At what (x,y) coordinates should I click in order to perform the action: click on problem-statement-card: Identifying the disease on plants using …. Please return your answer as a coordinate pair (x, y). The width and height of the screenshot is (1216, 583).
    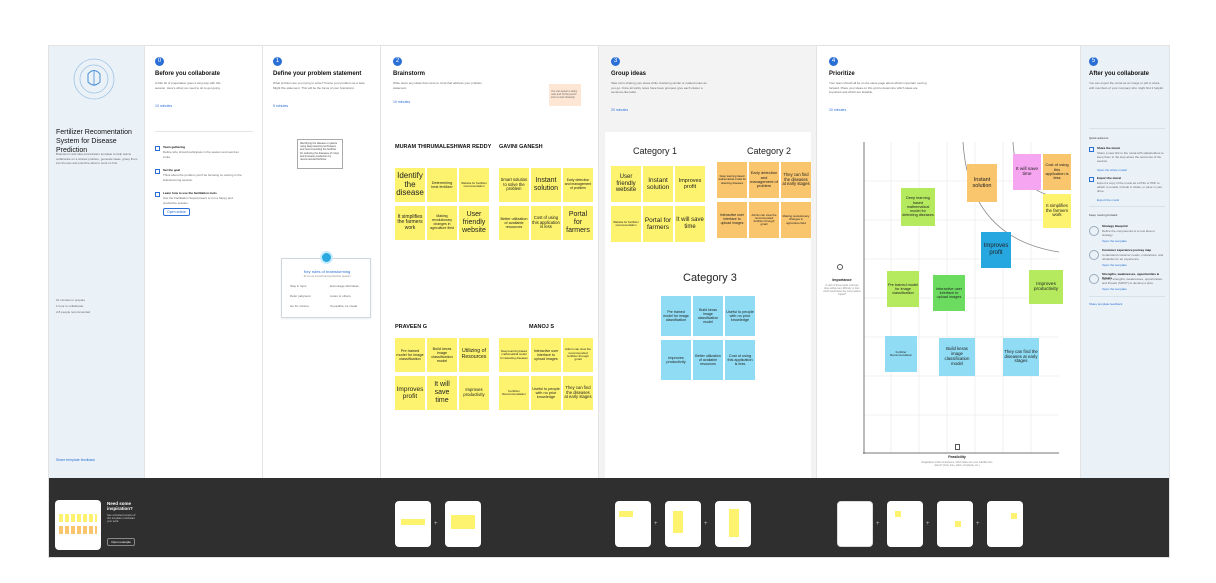
    Looking at the image, I should click on (320, 154).